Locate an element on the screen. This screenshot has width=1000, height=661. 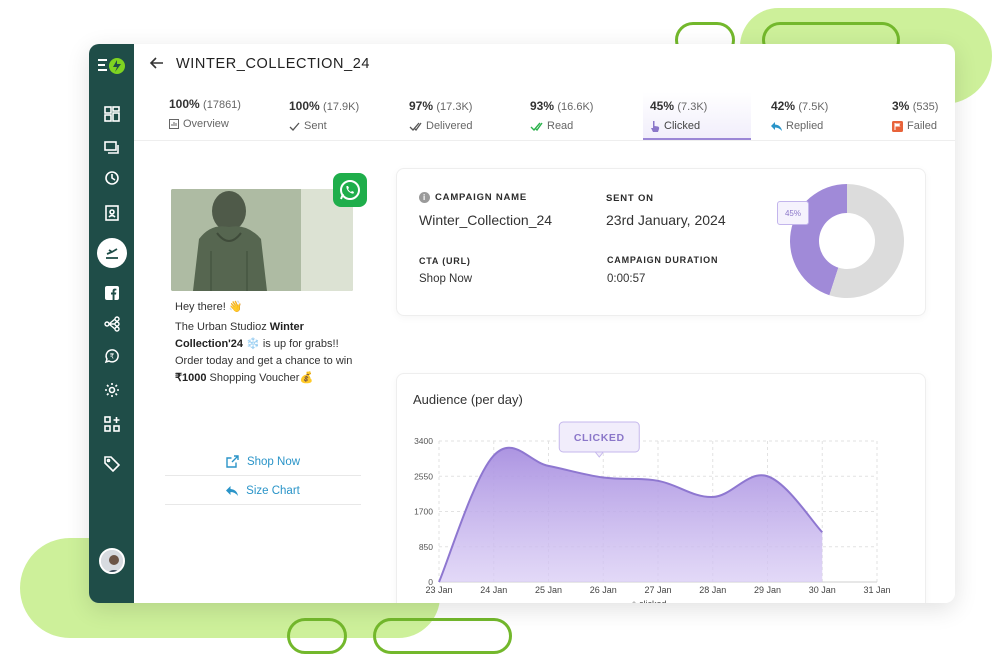
chart-icon is located at coordinates (174, 124).